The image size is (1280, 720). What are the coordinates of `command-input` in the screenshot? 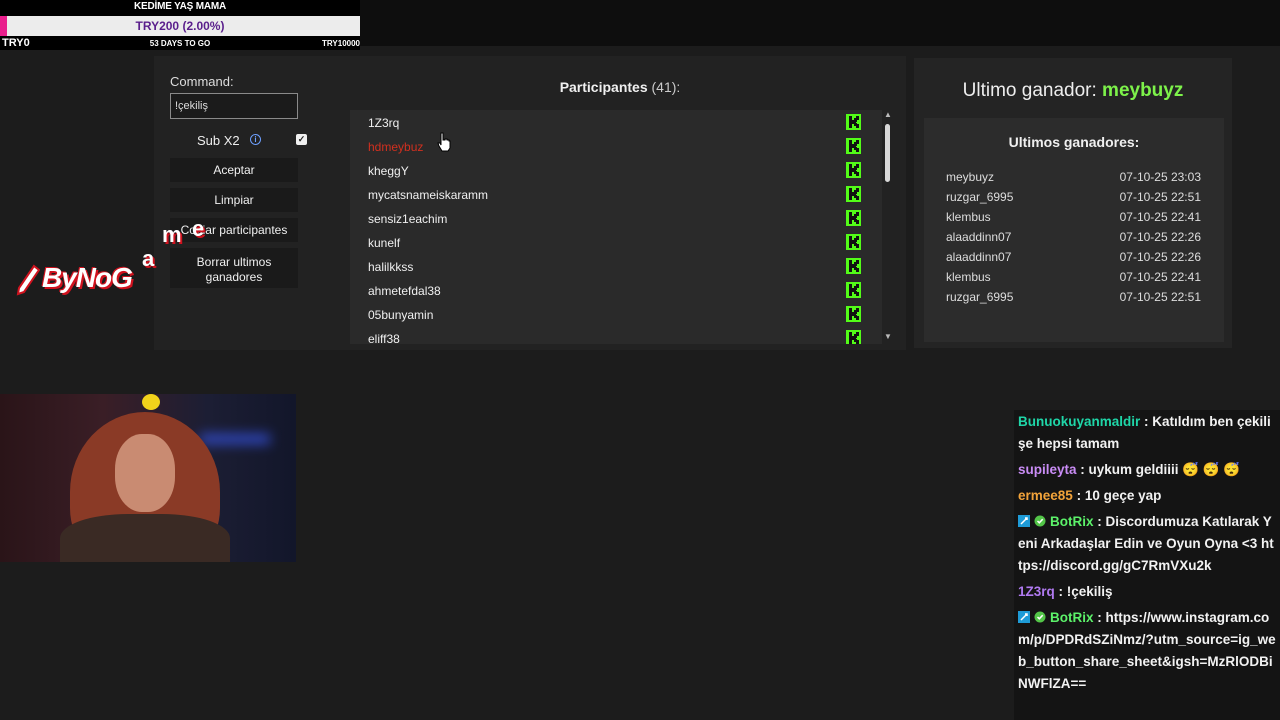 It's located at (234, 106).